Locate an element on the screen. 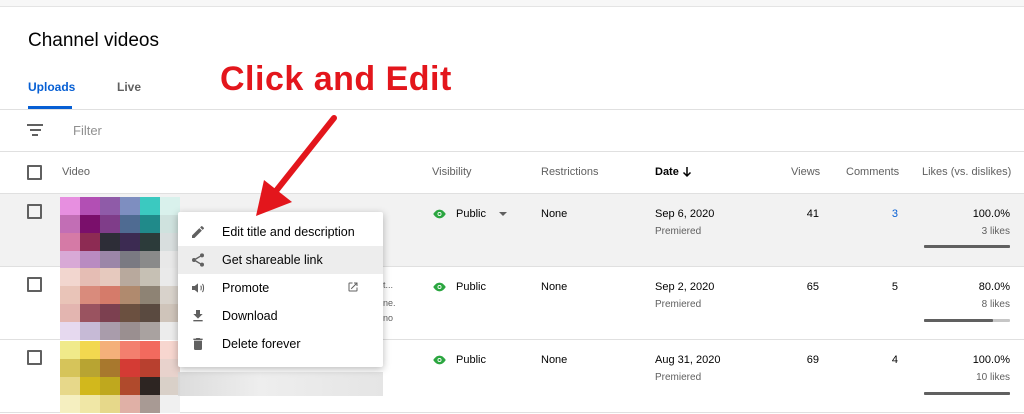 This screenshot has width=1024, height=414. menu-item-get-link: Get shareable link is located at coordinates (280, 260).